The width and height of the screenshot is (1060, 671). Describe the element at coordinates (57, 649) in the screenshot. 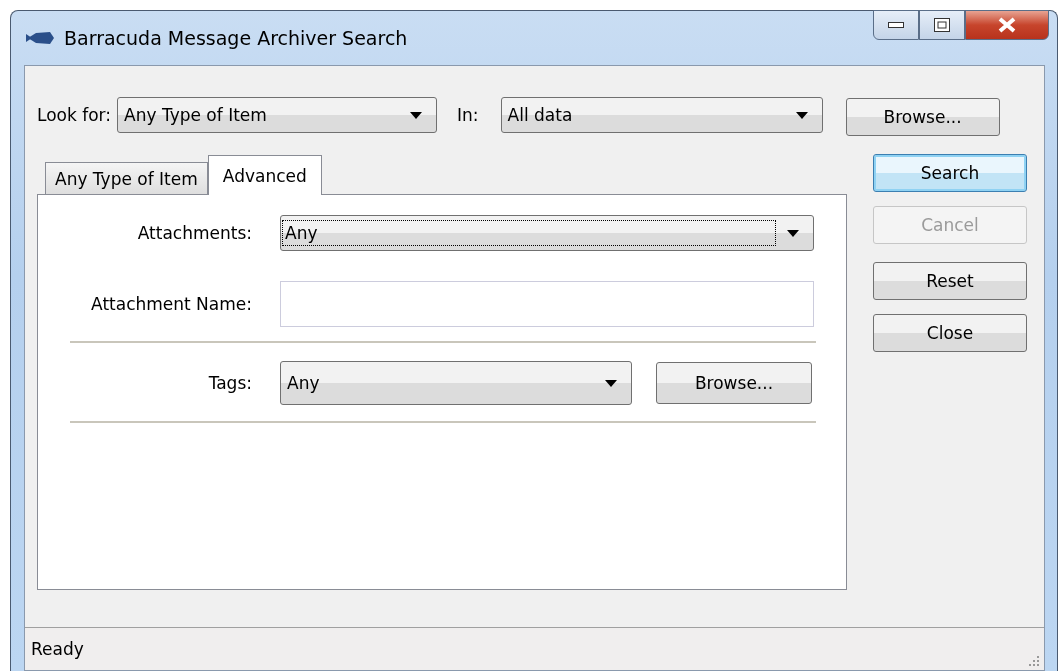

I see `status-text: Ready` at that location.